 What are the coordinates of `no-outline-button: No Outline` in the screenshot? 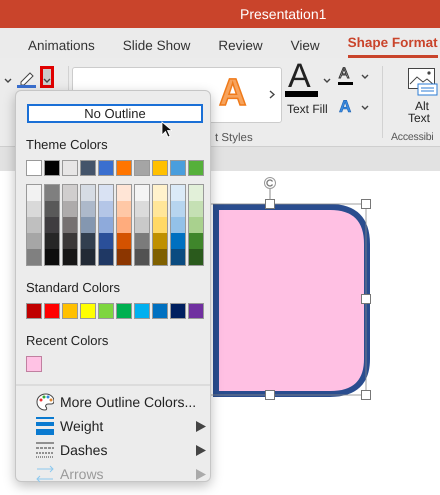 It's located at (115, 113).